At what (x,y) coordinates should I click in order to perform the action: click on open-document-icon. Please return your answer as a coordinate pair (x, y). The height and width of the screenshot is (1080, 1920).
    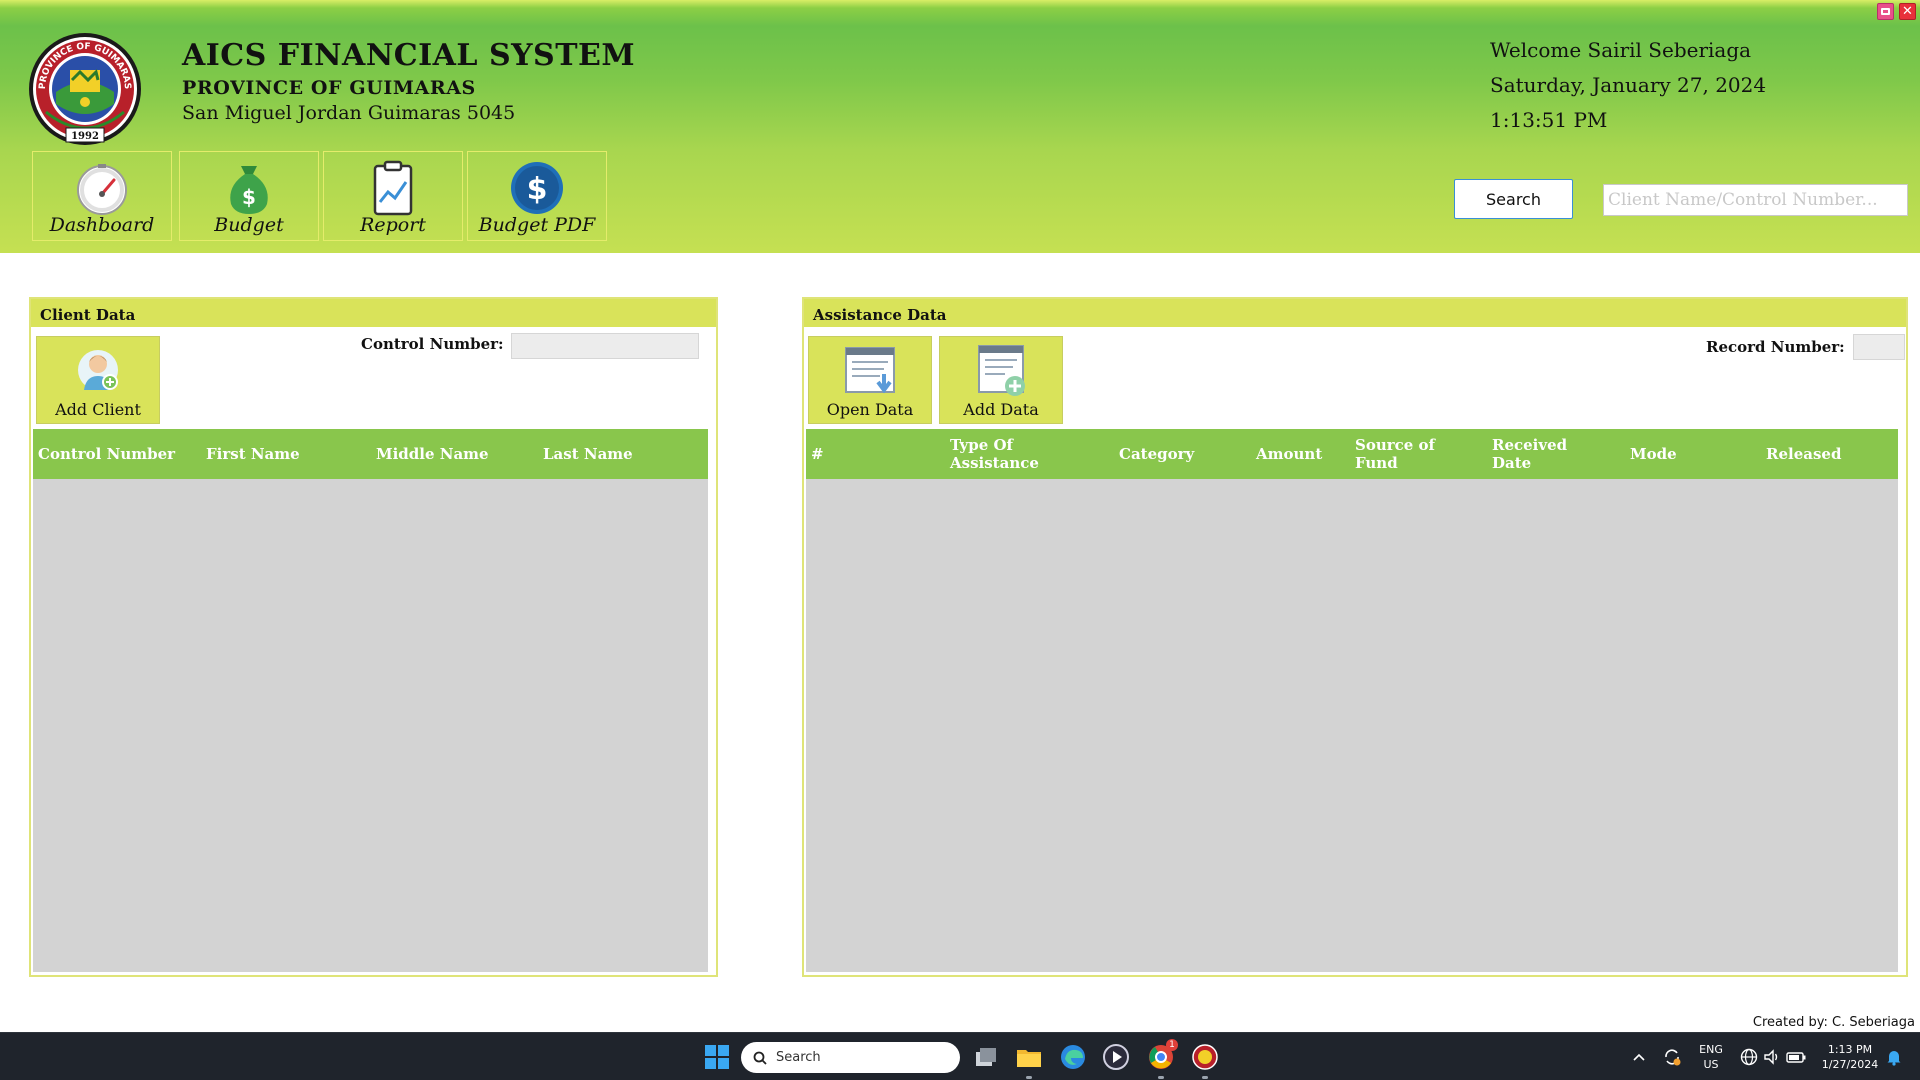
    Looking at the image, I should click on (870, 370).